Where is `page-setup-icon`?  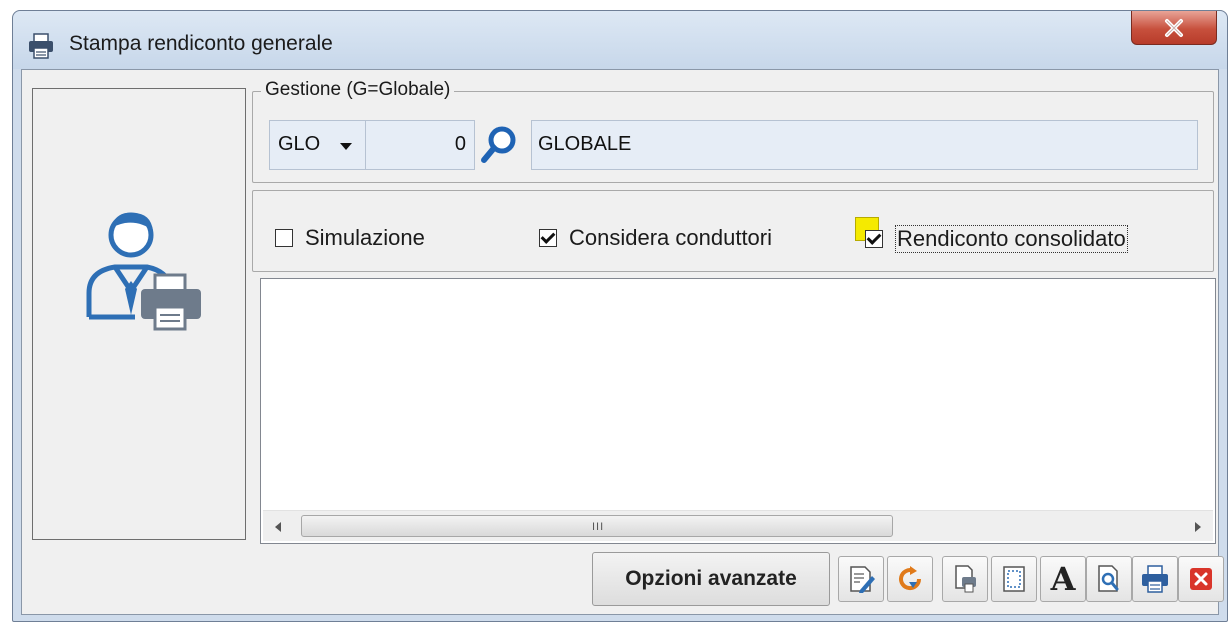
page-setup-icon is located at coordinates (965, 579).